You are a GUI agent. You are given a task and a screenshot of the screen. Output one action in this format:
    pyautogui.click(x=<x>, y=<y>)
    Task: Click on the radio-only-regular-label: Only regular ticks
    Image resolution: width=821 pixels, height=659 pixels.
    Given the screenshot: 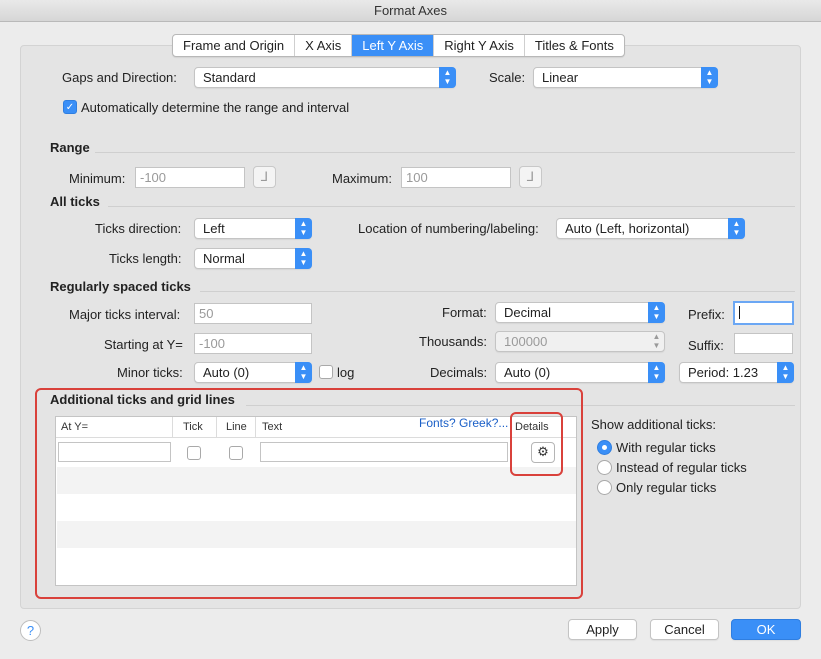 What is the action you would take?
    pyautogui.click(x=666, y=487)
    